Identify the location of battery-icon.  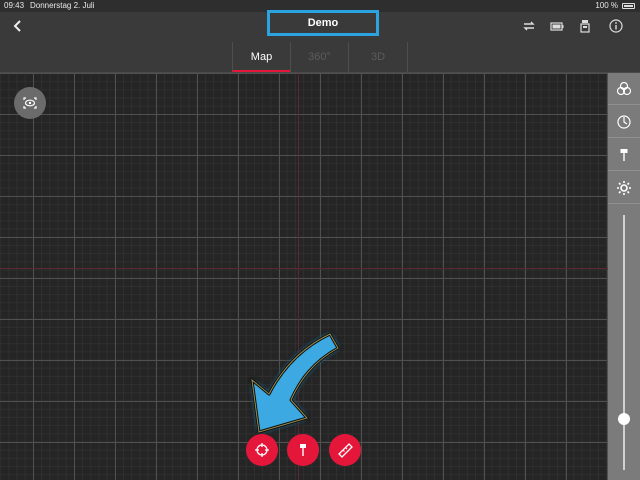
(557, 26).